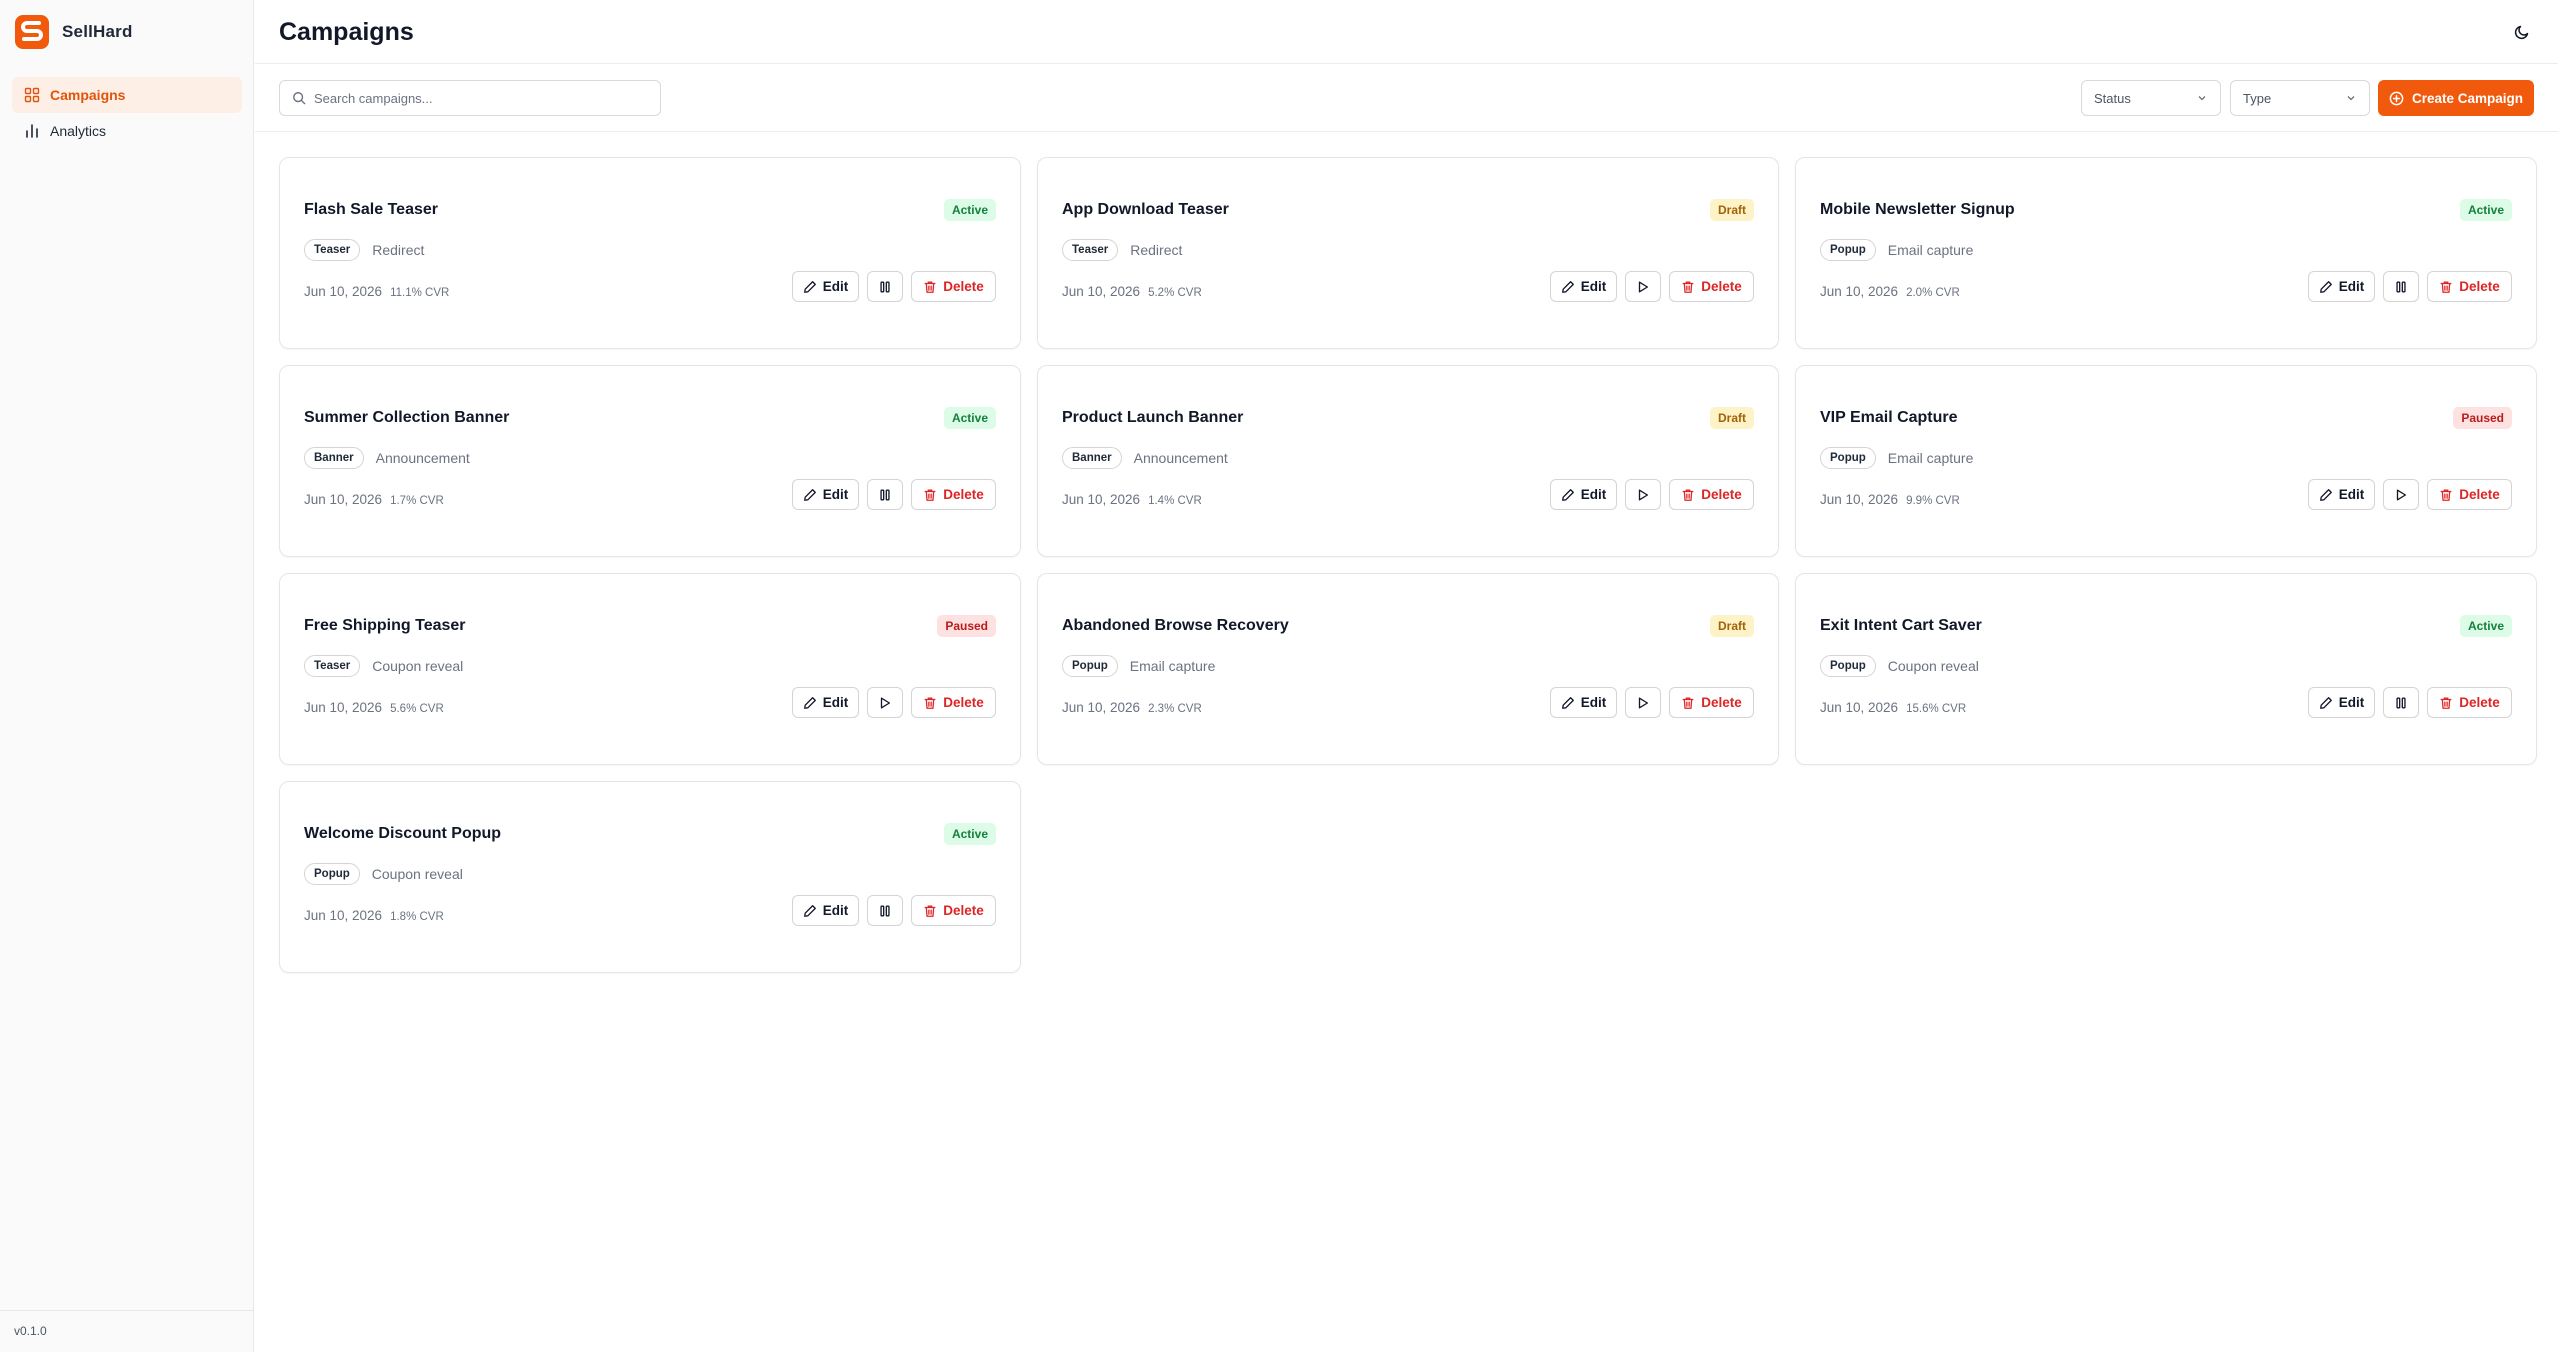  What do you see at coordinates (97, 31) in the screenshot?
I see `brand-name: SellHard` at bounding box center [97, 31].